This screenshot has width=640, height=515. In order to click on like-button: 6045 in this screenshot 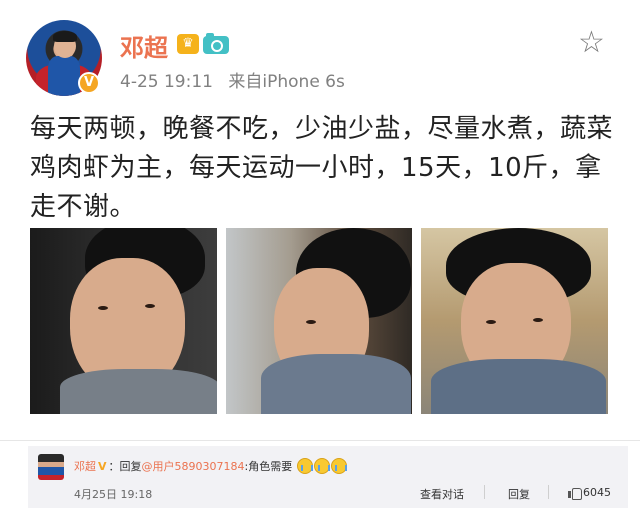, I will do `click(589, 493)`.